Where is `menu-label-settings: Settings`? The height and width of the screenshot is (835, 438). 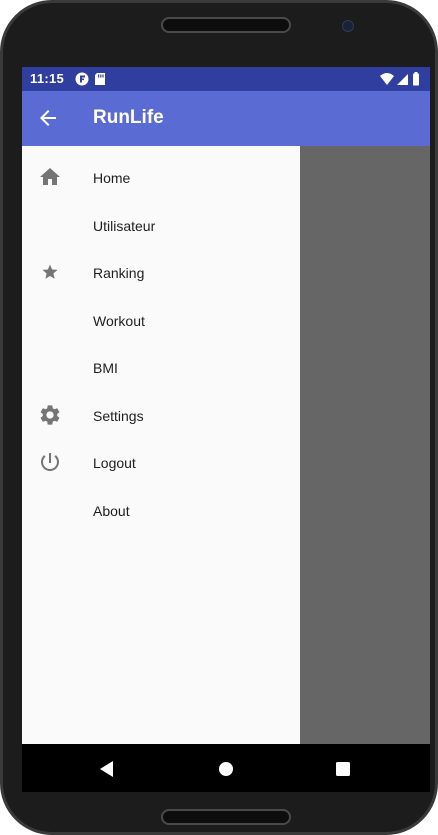
menu-label-settings: Settings is located at coordinates (118, 416).